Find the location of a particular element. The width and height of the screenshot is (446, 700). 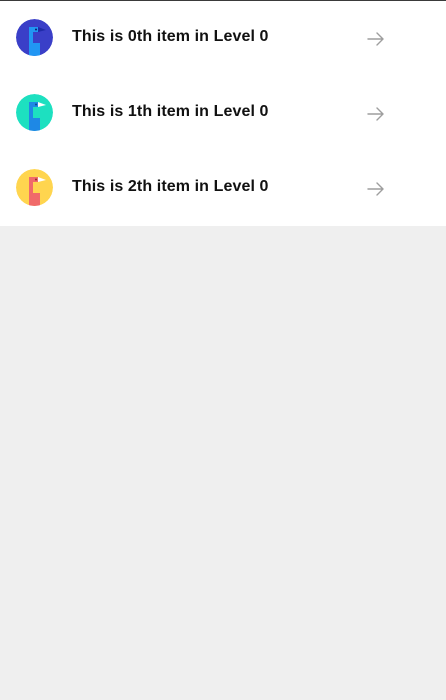

list-item: This is 1th item in Level 0 is located at coordinates (223, 113).